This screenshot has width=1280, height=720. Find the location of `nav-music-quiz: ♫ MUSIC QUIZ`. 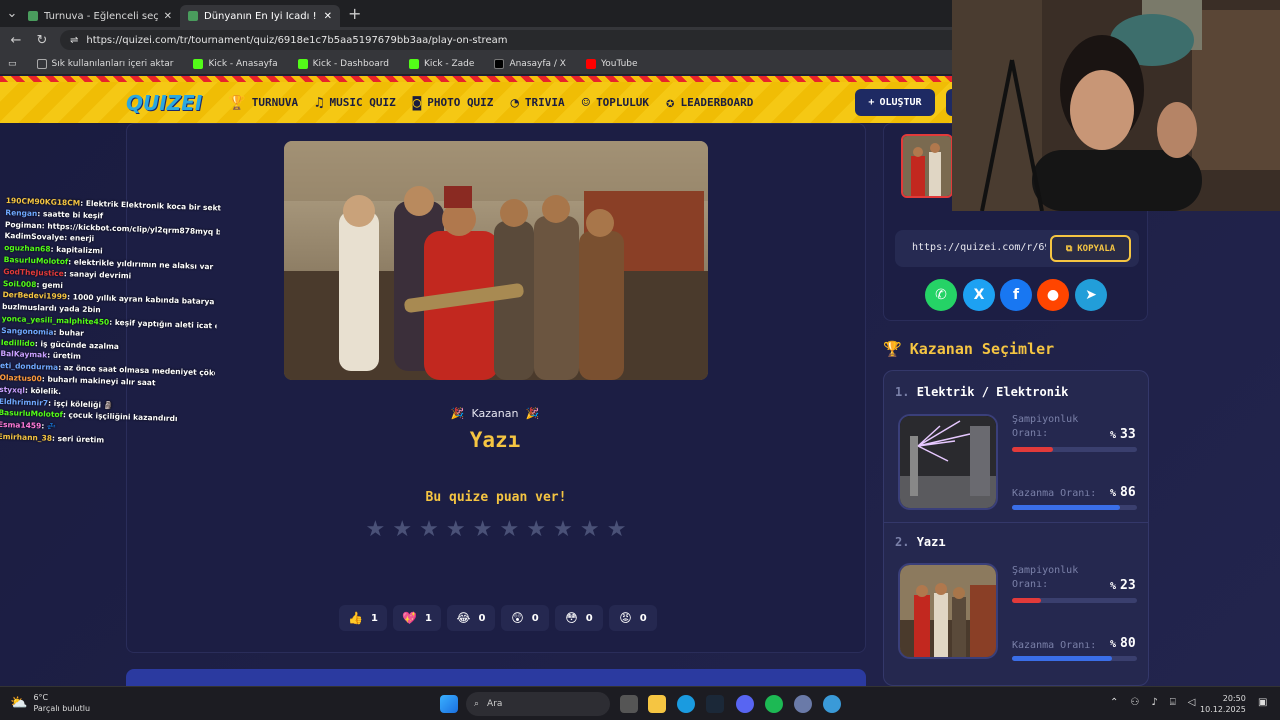

nav-music-quiz: ♫ MUSIC QUIZ is located at coordinates (355, 103).